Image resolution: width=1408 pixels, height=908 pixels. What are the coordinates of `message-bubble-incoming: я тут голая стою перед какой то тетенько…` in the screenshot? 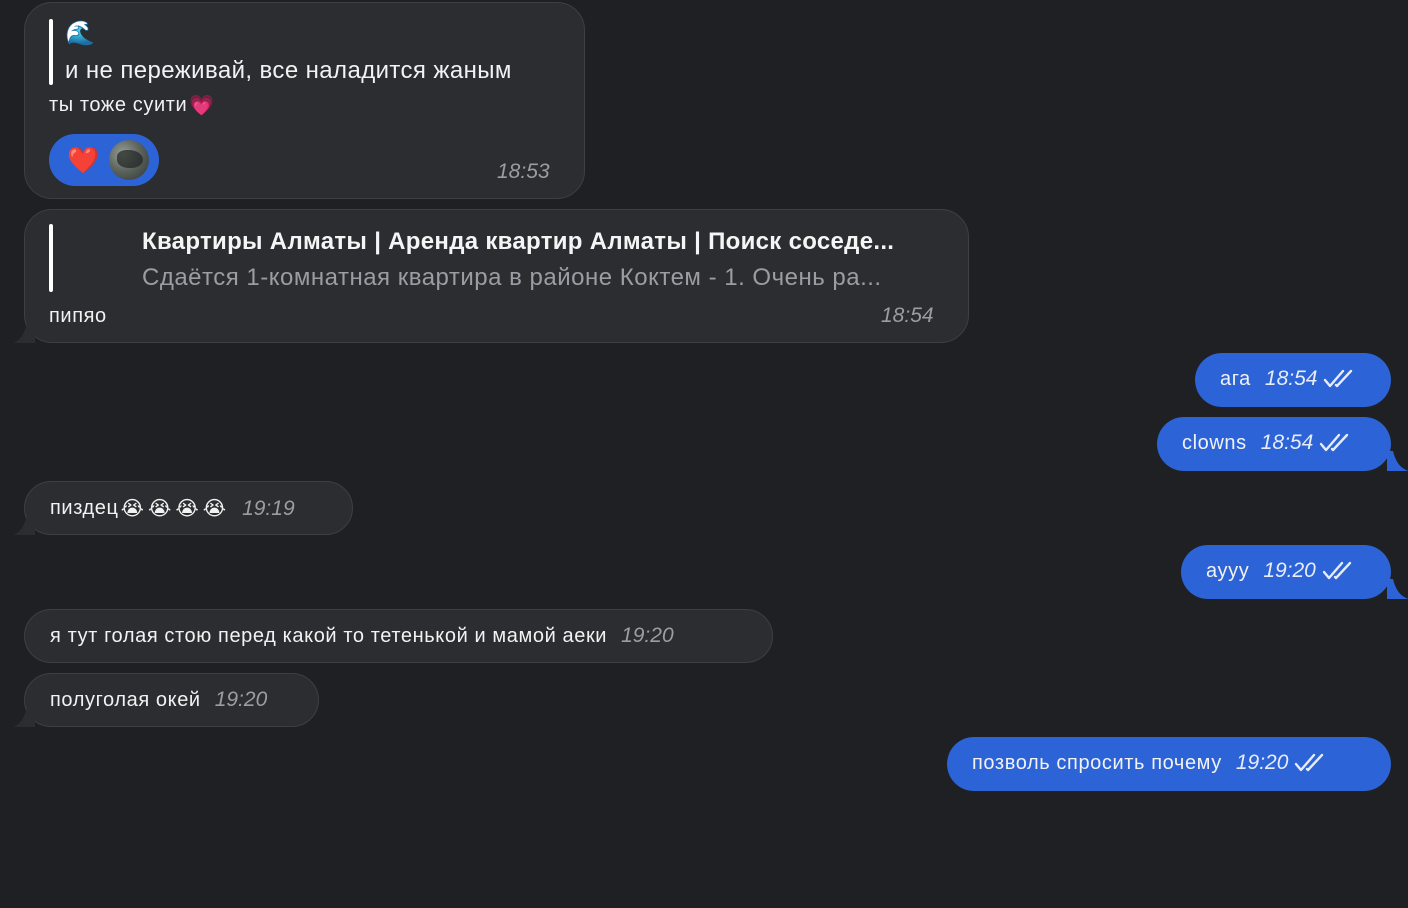 It's located at (398, 636).